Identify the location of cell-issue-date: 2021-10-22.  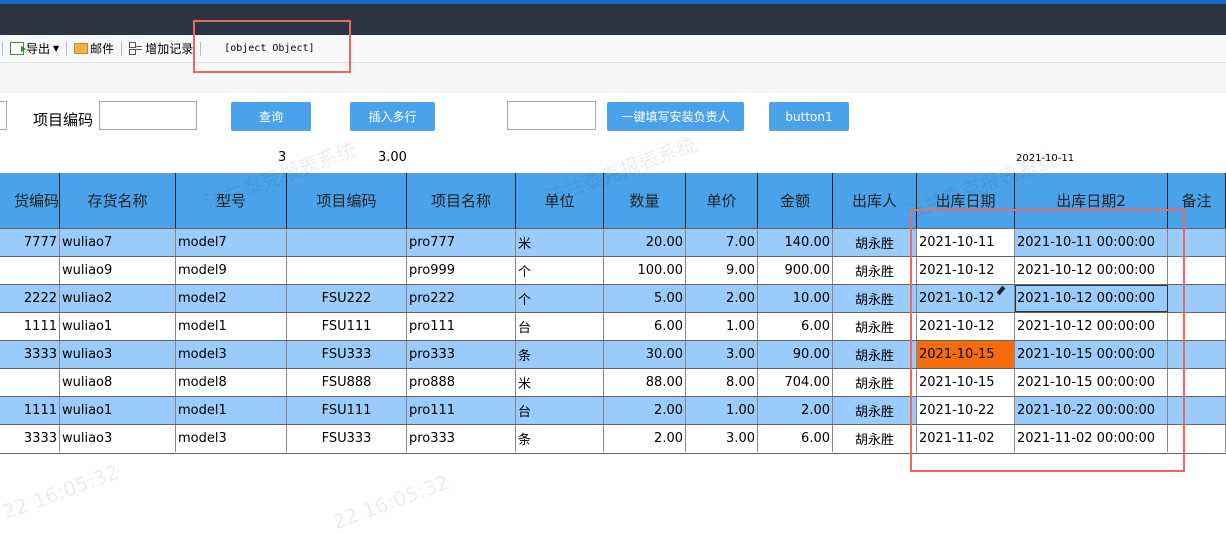
(966, 410).